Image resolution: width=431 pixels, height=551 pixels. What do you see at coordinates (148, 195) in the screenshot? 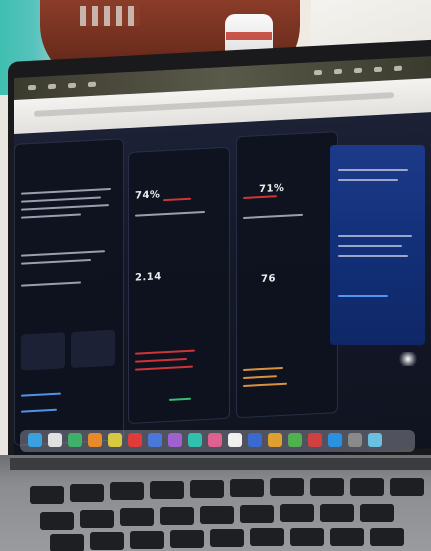
I see `metric-value: 74%` at bounding box center [148, 195].